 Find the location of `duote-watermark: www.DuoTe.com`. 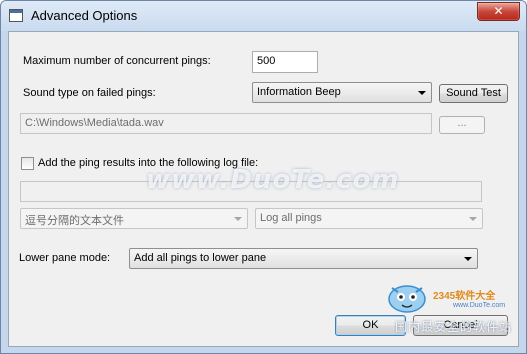

duote-watermark: www.DuoTe.com is located at coordinates (273, 180).